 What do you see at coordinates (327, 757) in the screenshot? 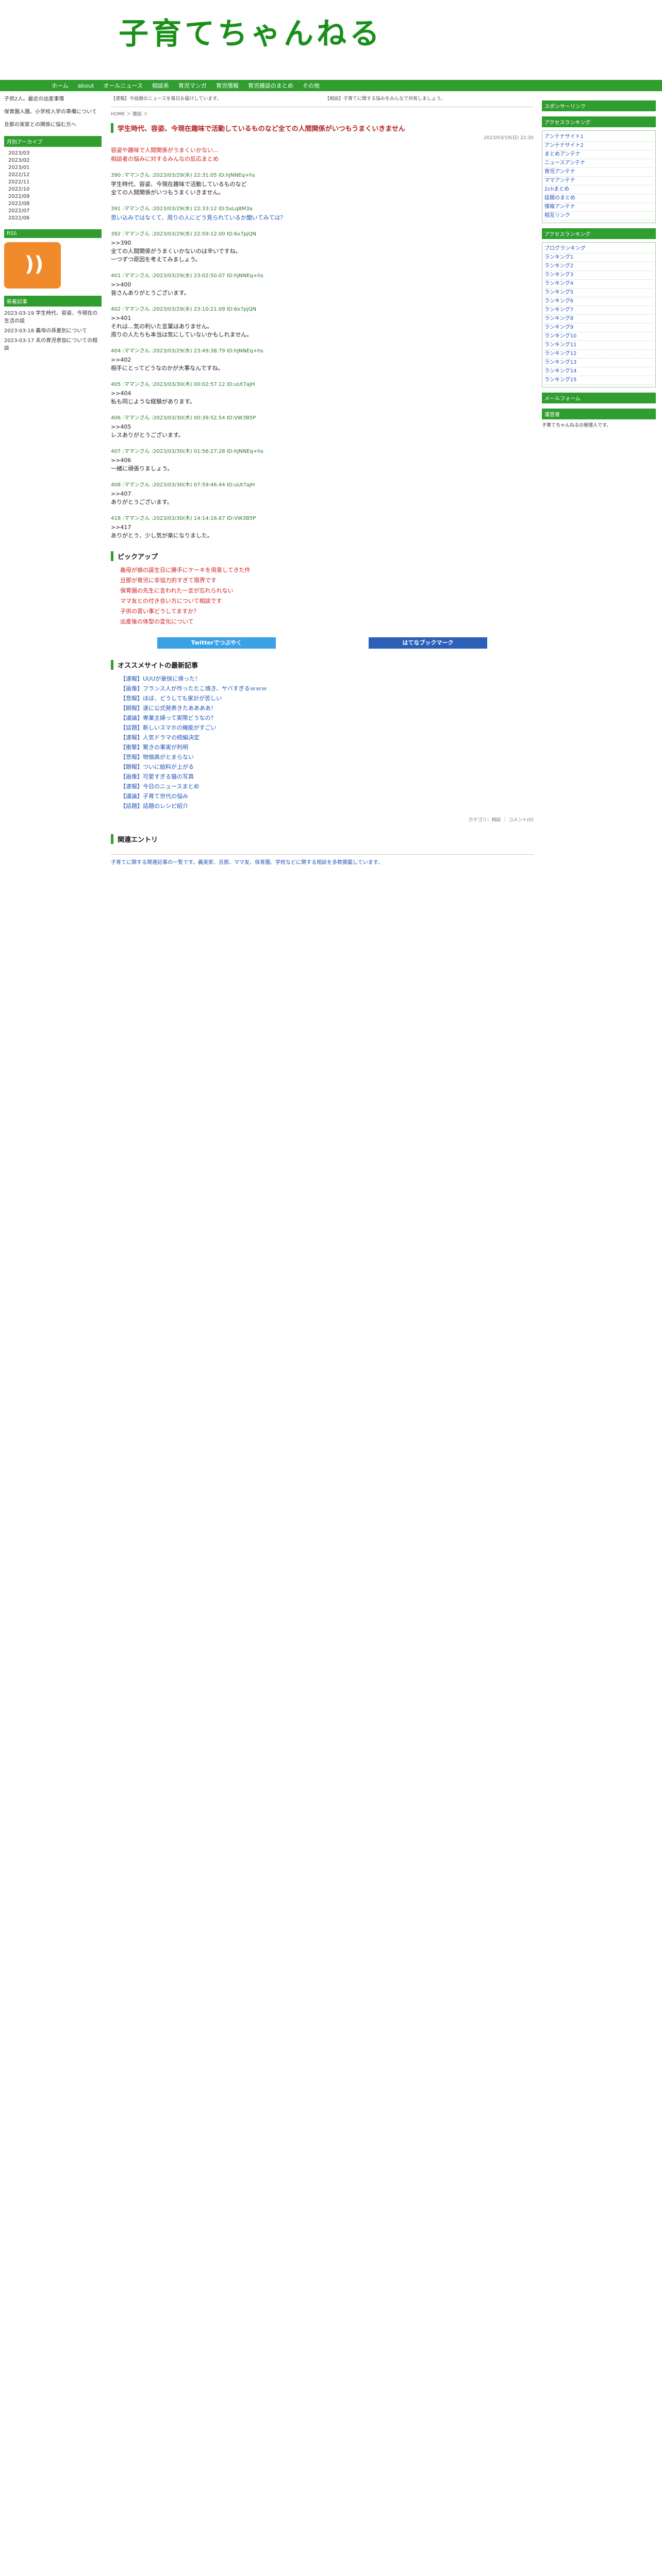
I see `new-article-item: 【悲報】物価高がとまらない` at bounding box center [327, 757].